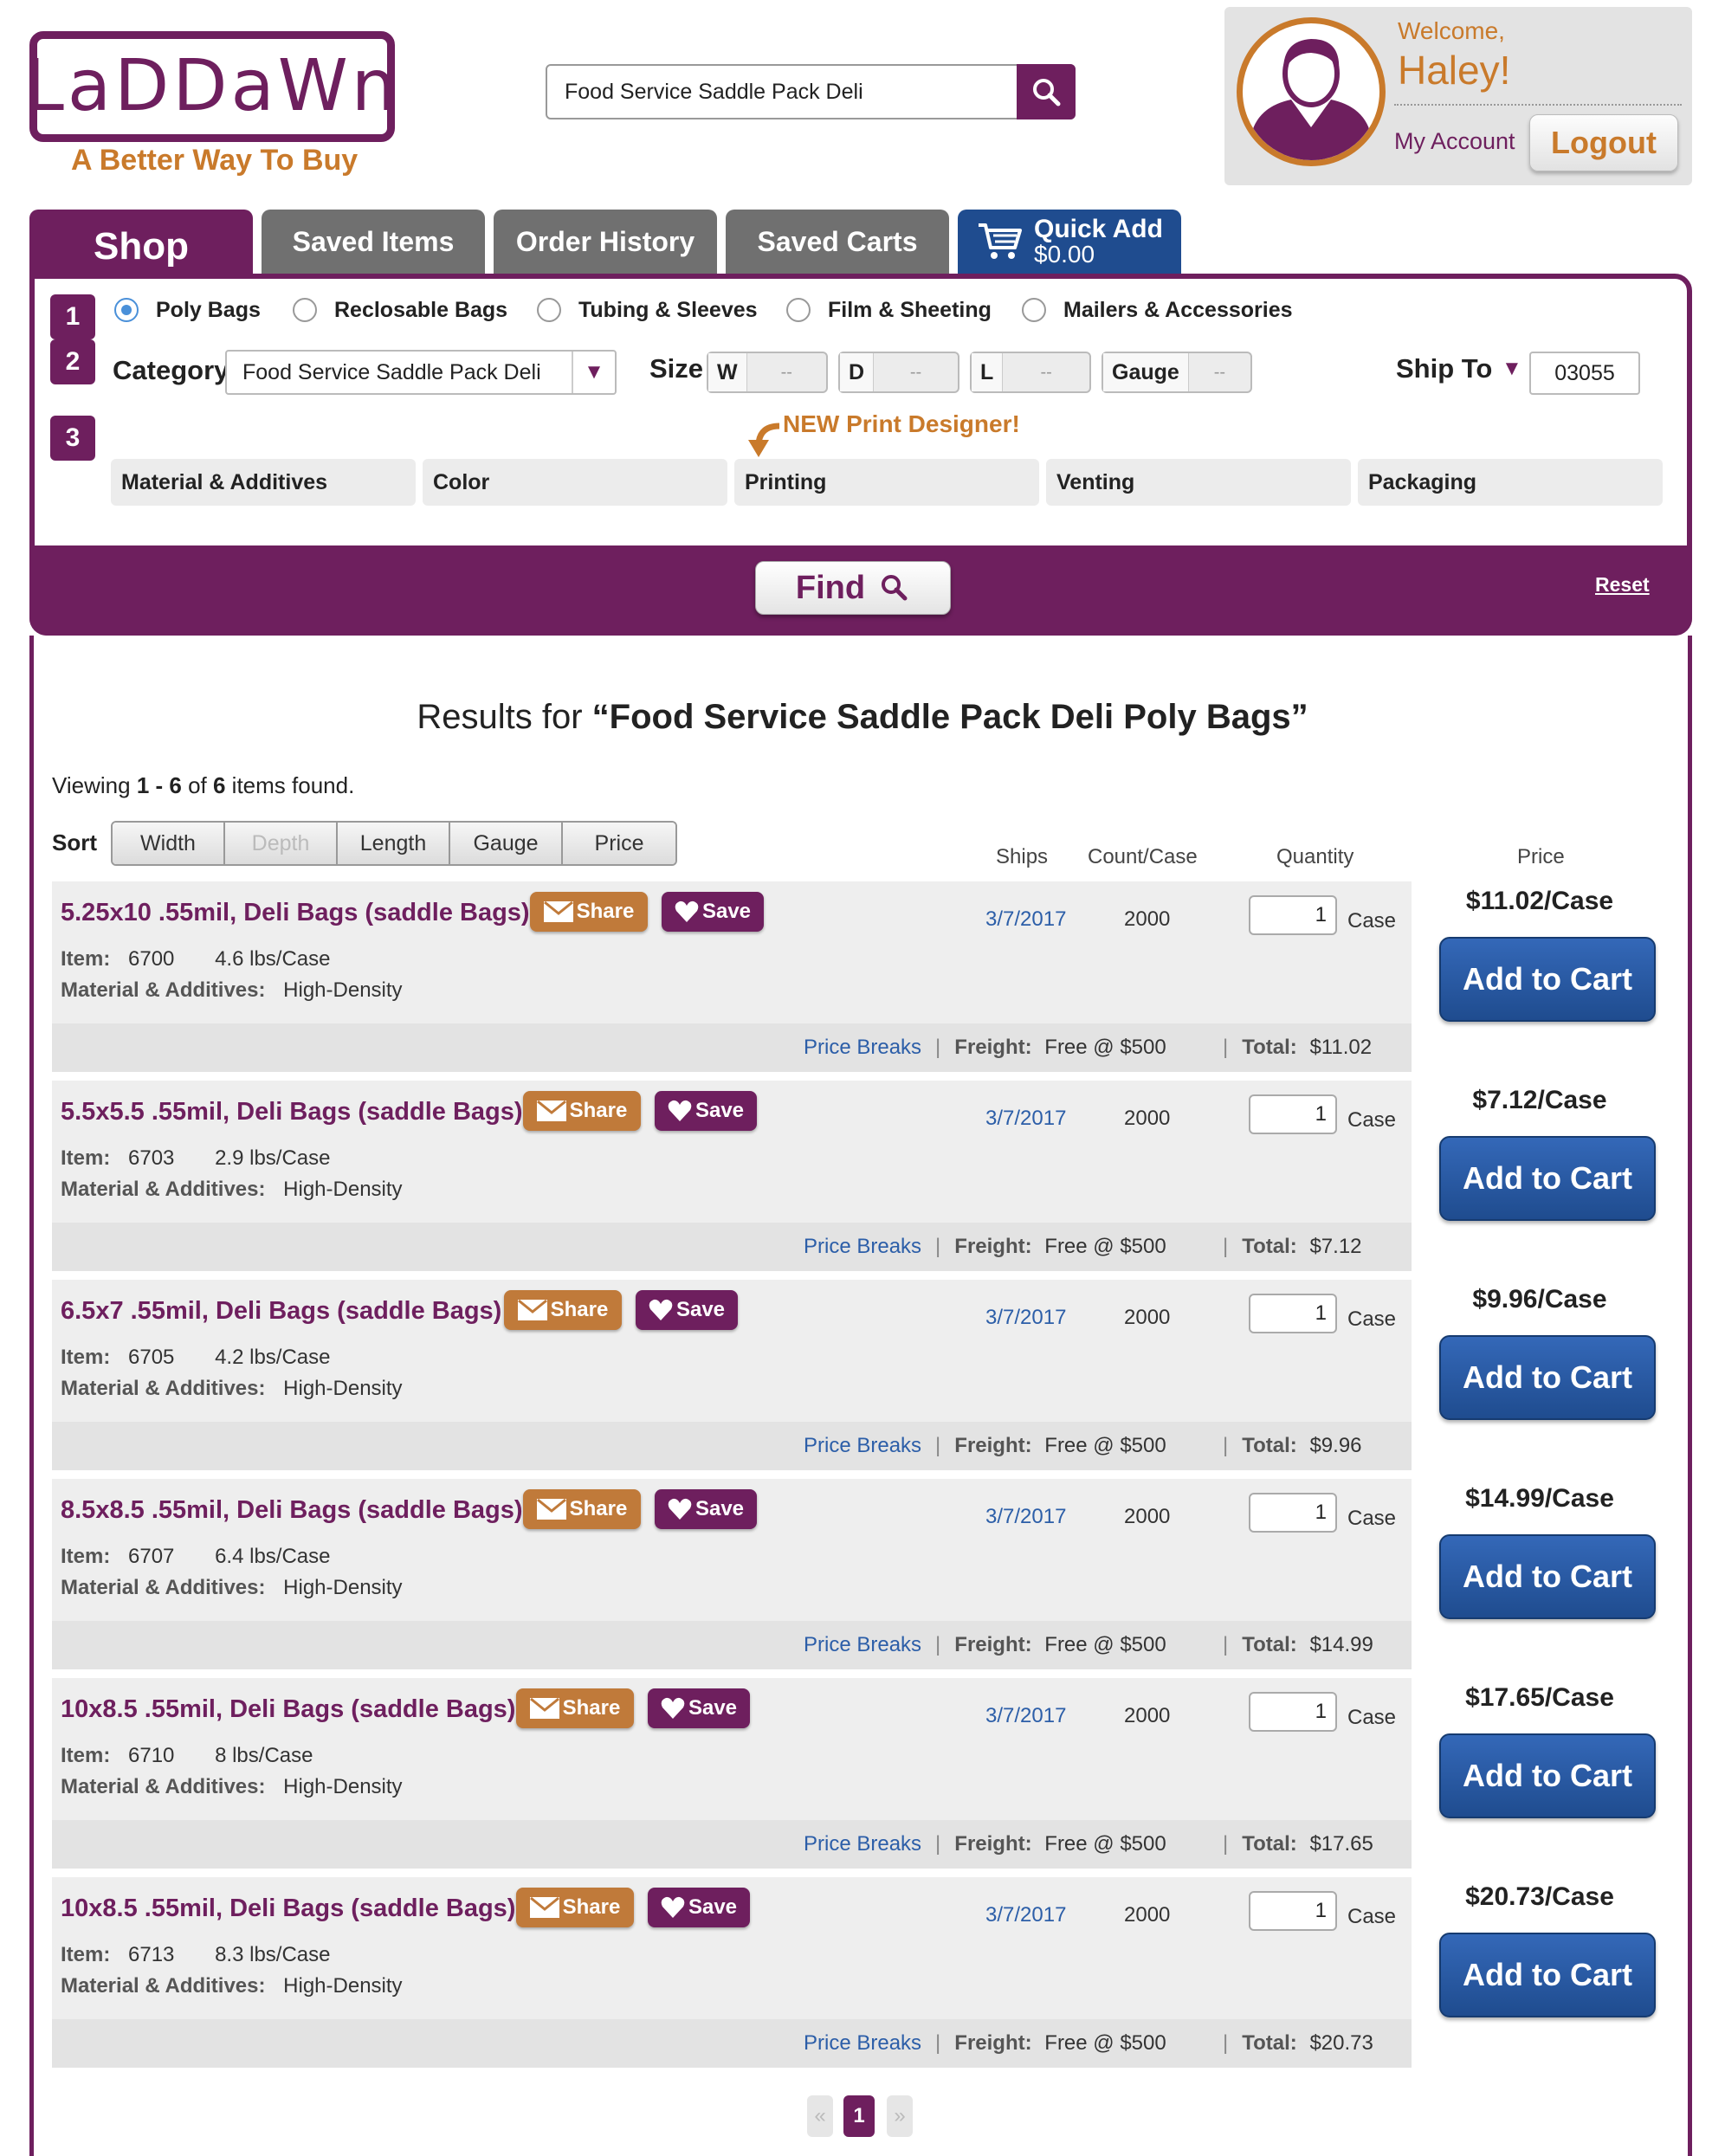 The image size is (1725, 2156). Describe the element at coordinates (1022, 856) in the screenshot. I see `col-ships: Ships` at that location.